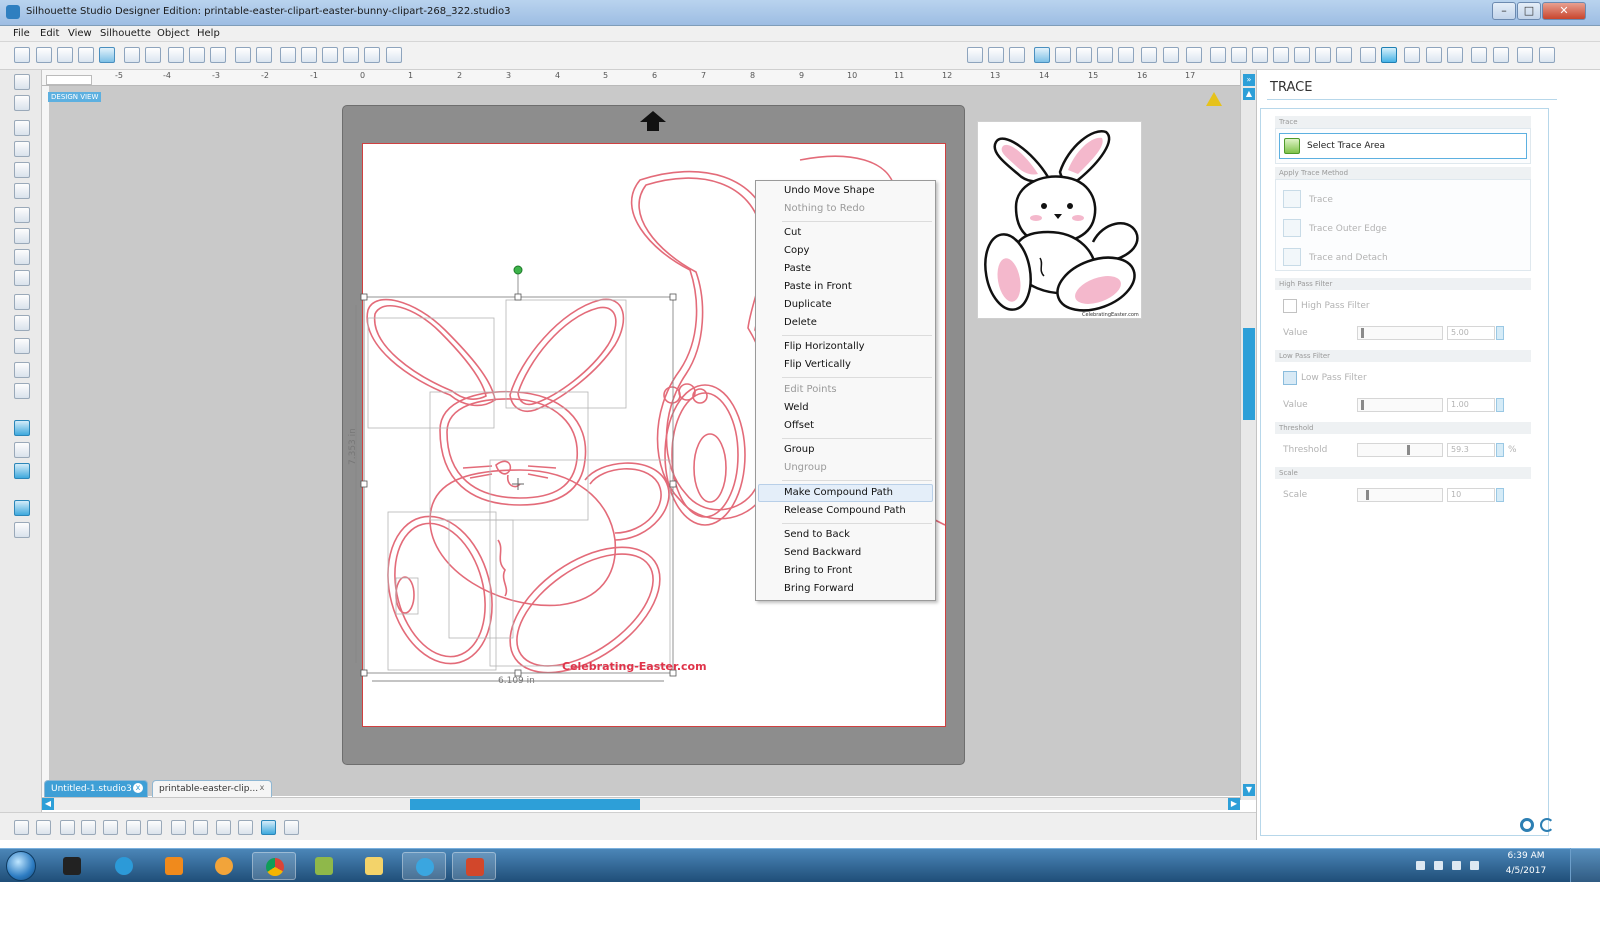 The width and height of the screenshot is (1600, 933). What do you see at coordinates (1500, 405) in the screenshot?
I see `low-pass-spinner` at bounding box center [1500, 405].